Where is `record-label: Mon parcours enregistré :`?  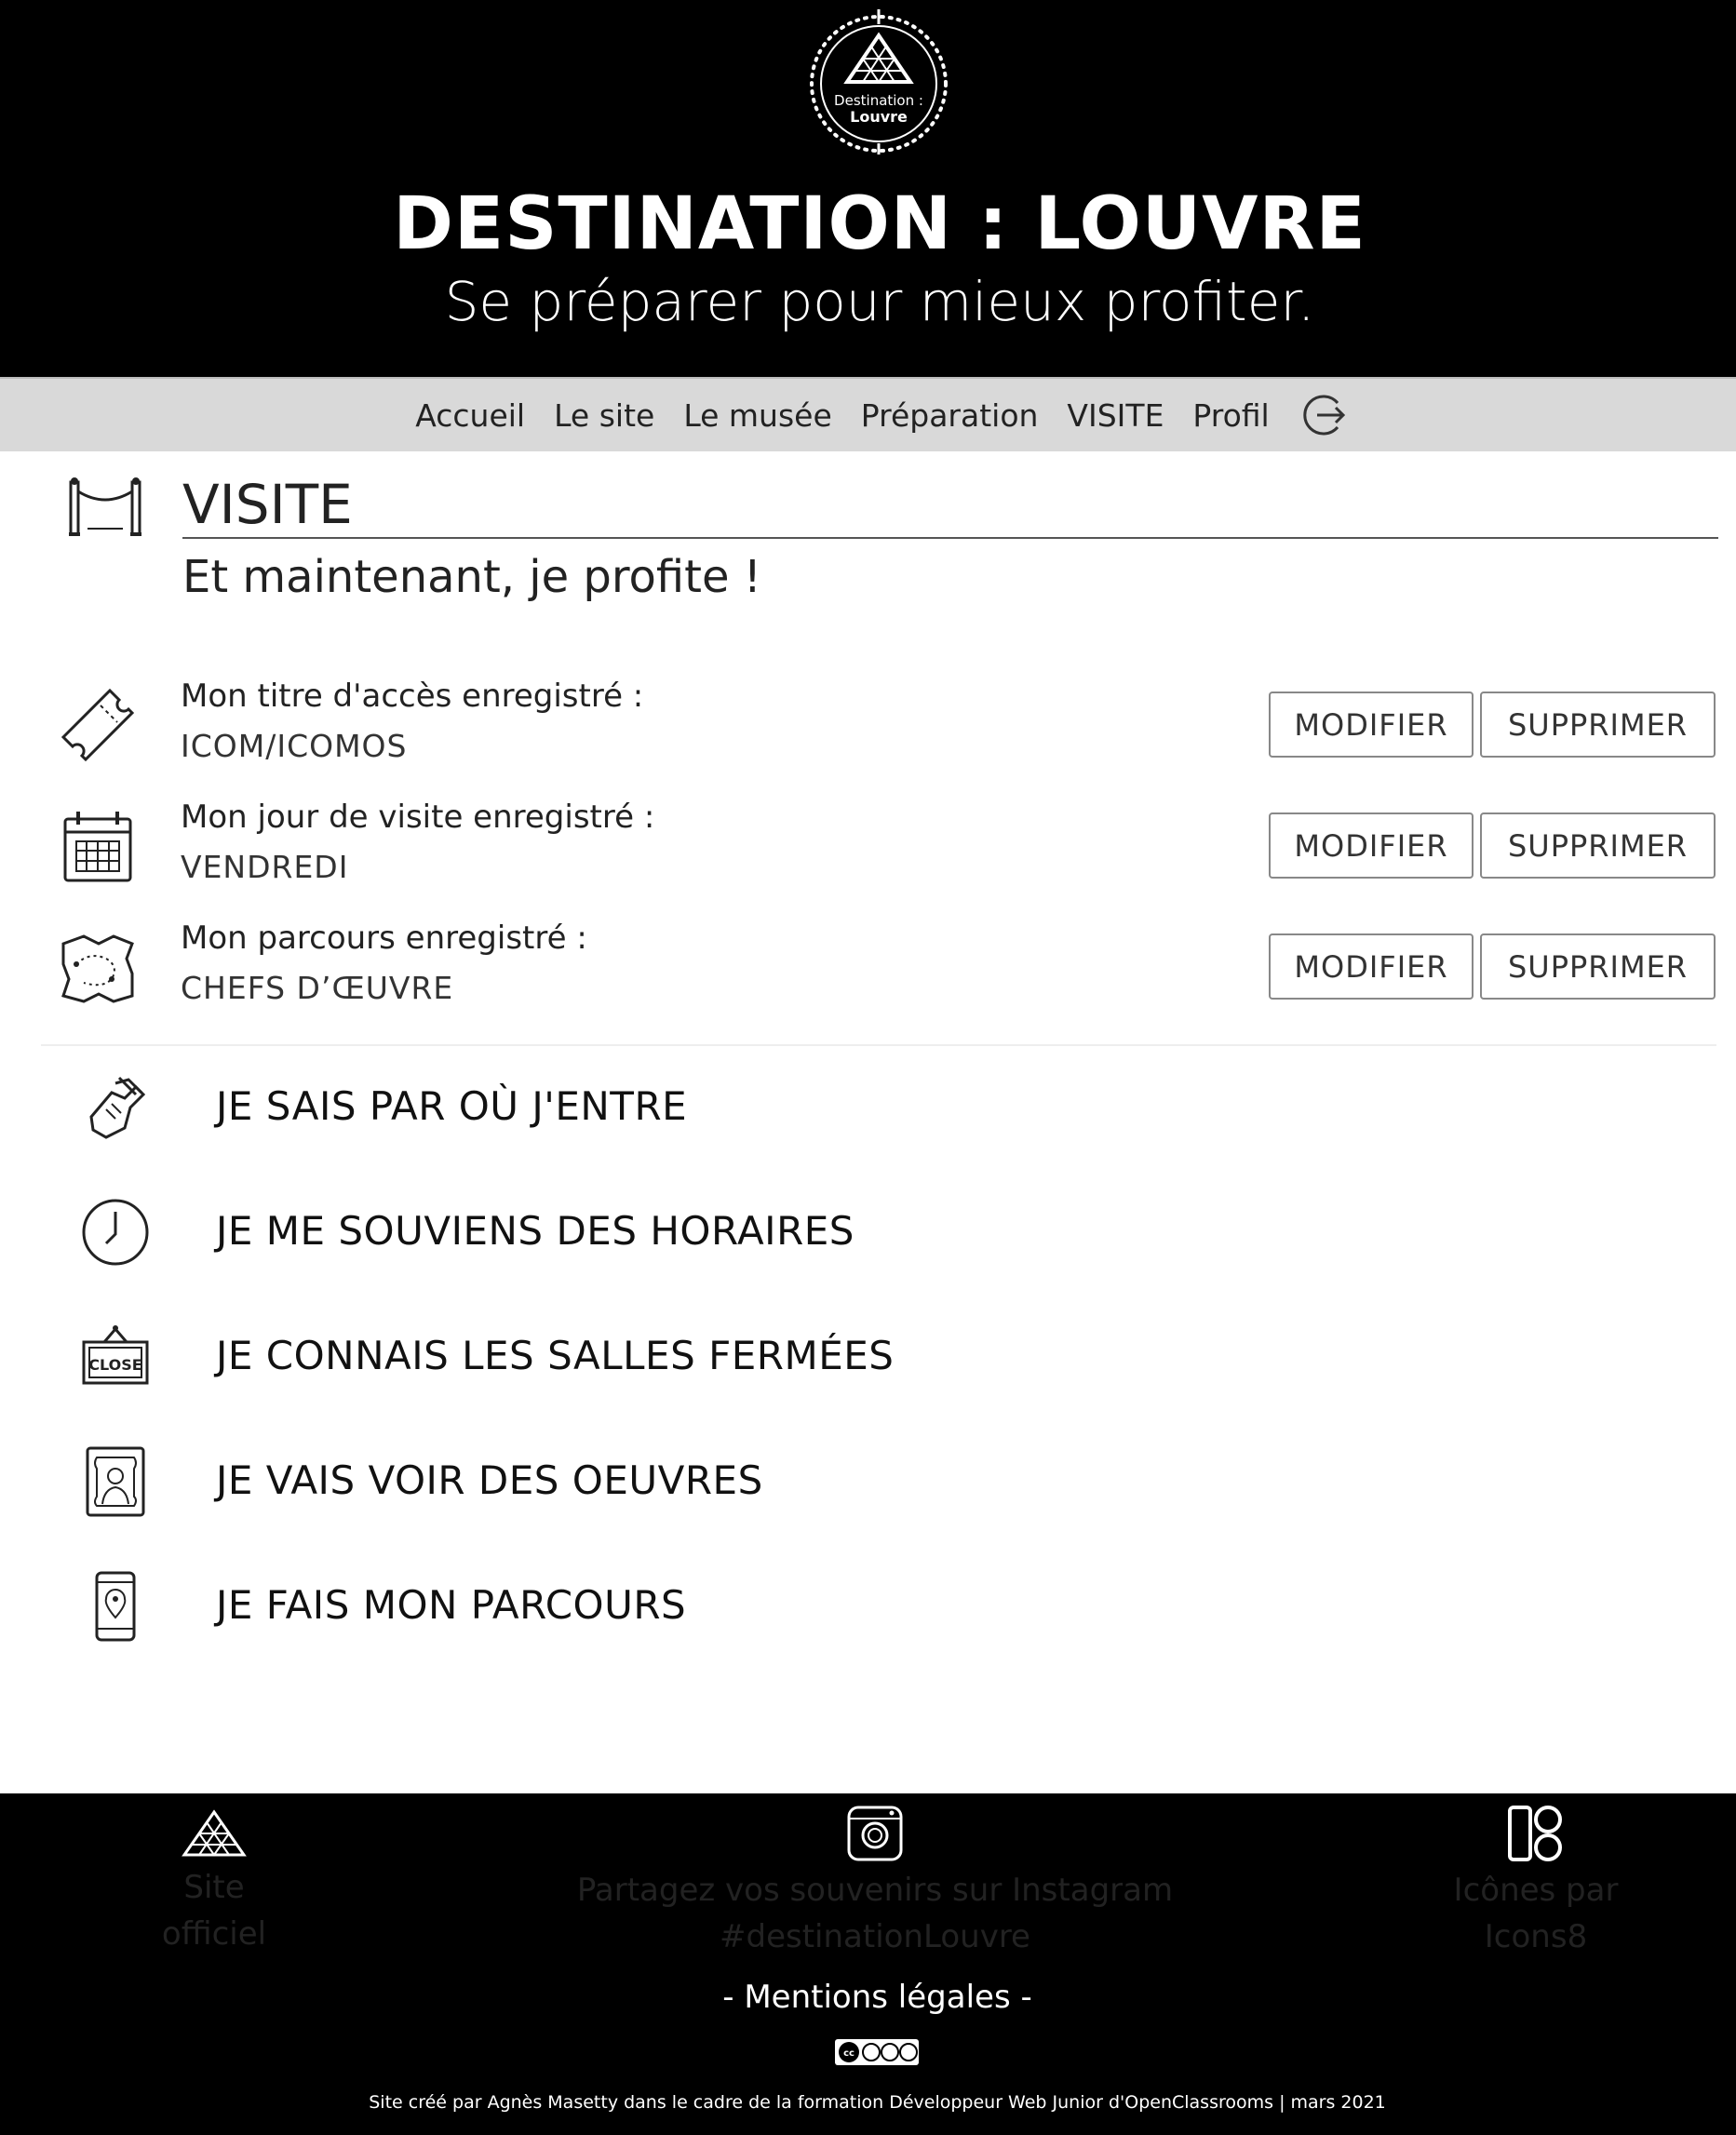
record-label: Mon parcours enregistré : is located at coordinates (384, 939).